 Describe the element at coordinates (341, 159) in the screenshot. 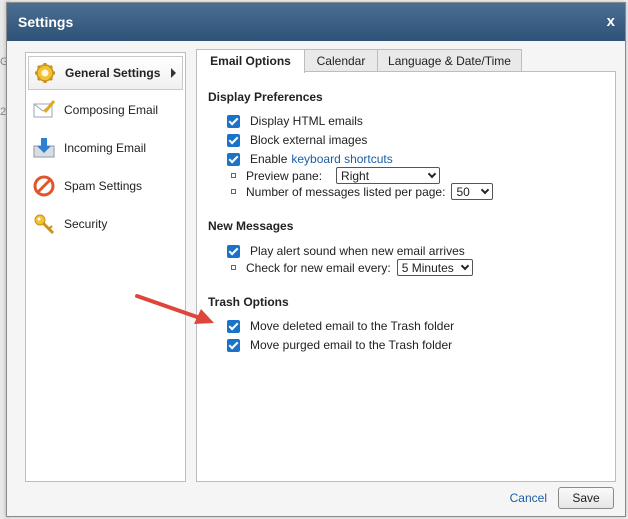

I see `keyboard-shortcuts-link: keyboard shortcuts` at that location.